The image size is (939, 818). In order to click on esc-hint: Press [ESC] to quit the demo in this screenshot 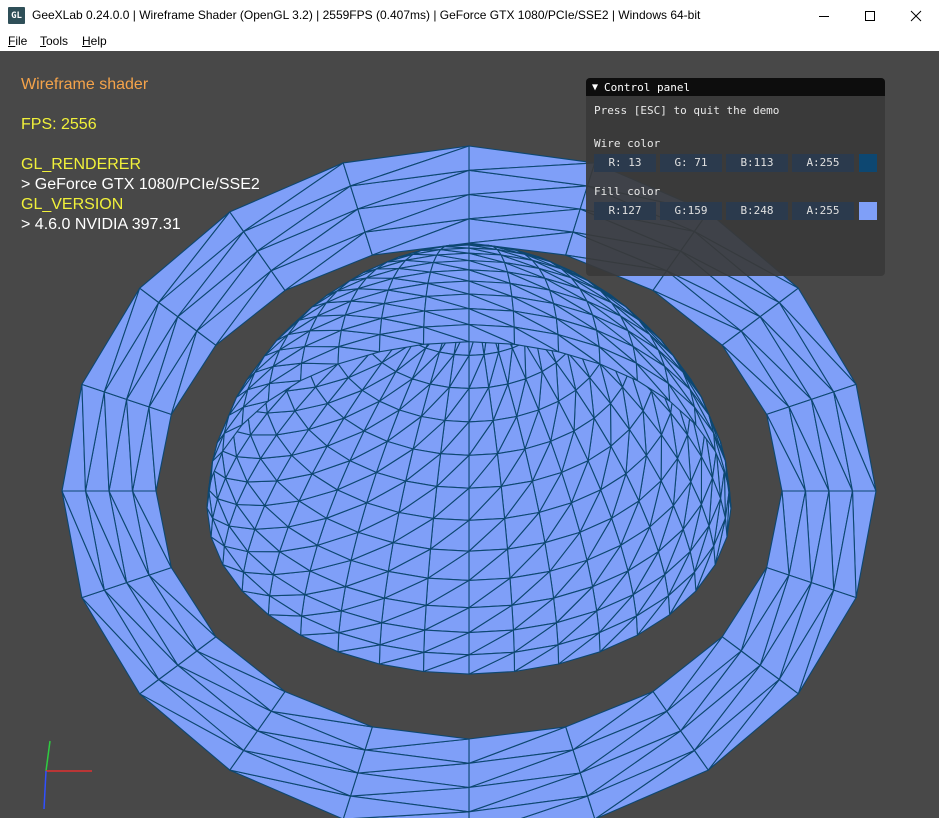, I will do `click(687, 110)`.